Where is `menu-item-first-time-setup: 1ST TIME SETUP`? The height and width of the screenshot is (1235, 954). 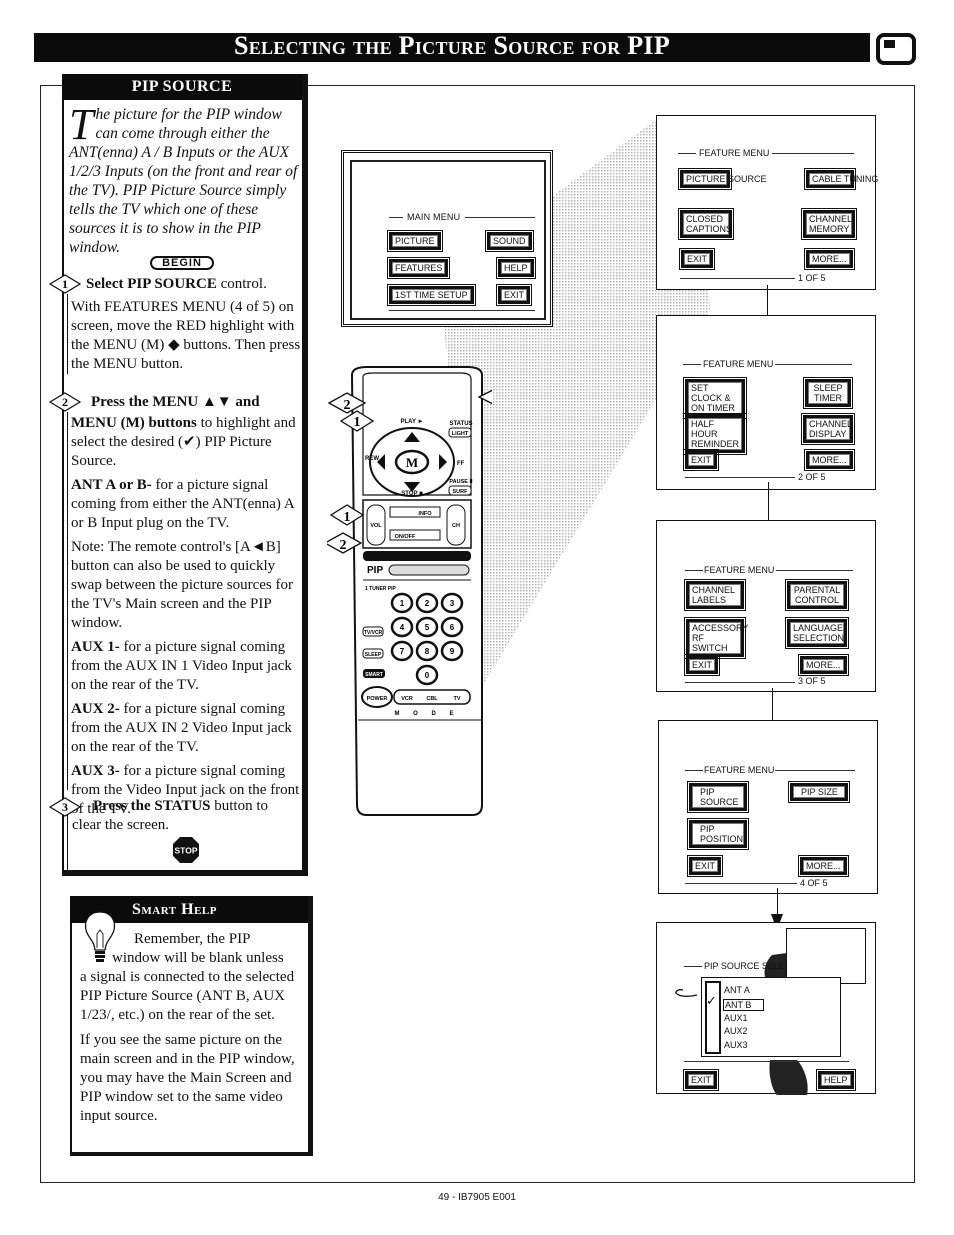 menu-item-first-time-setup: 1ST TIME SETUP is located at coordinates (431, 295).